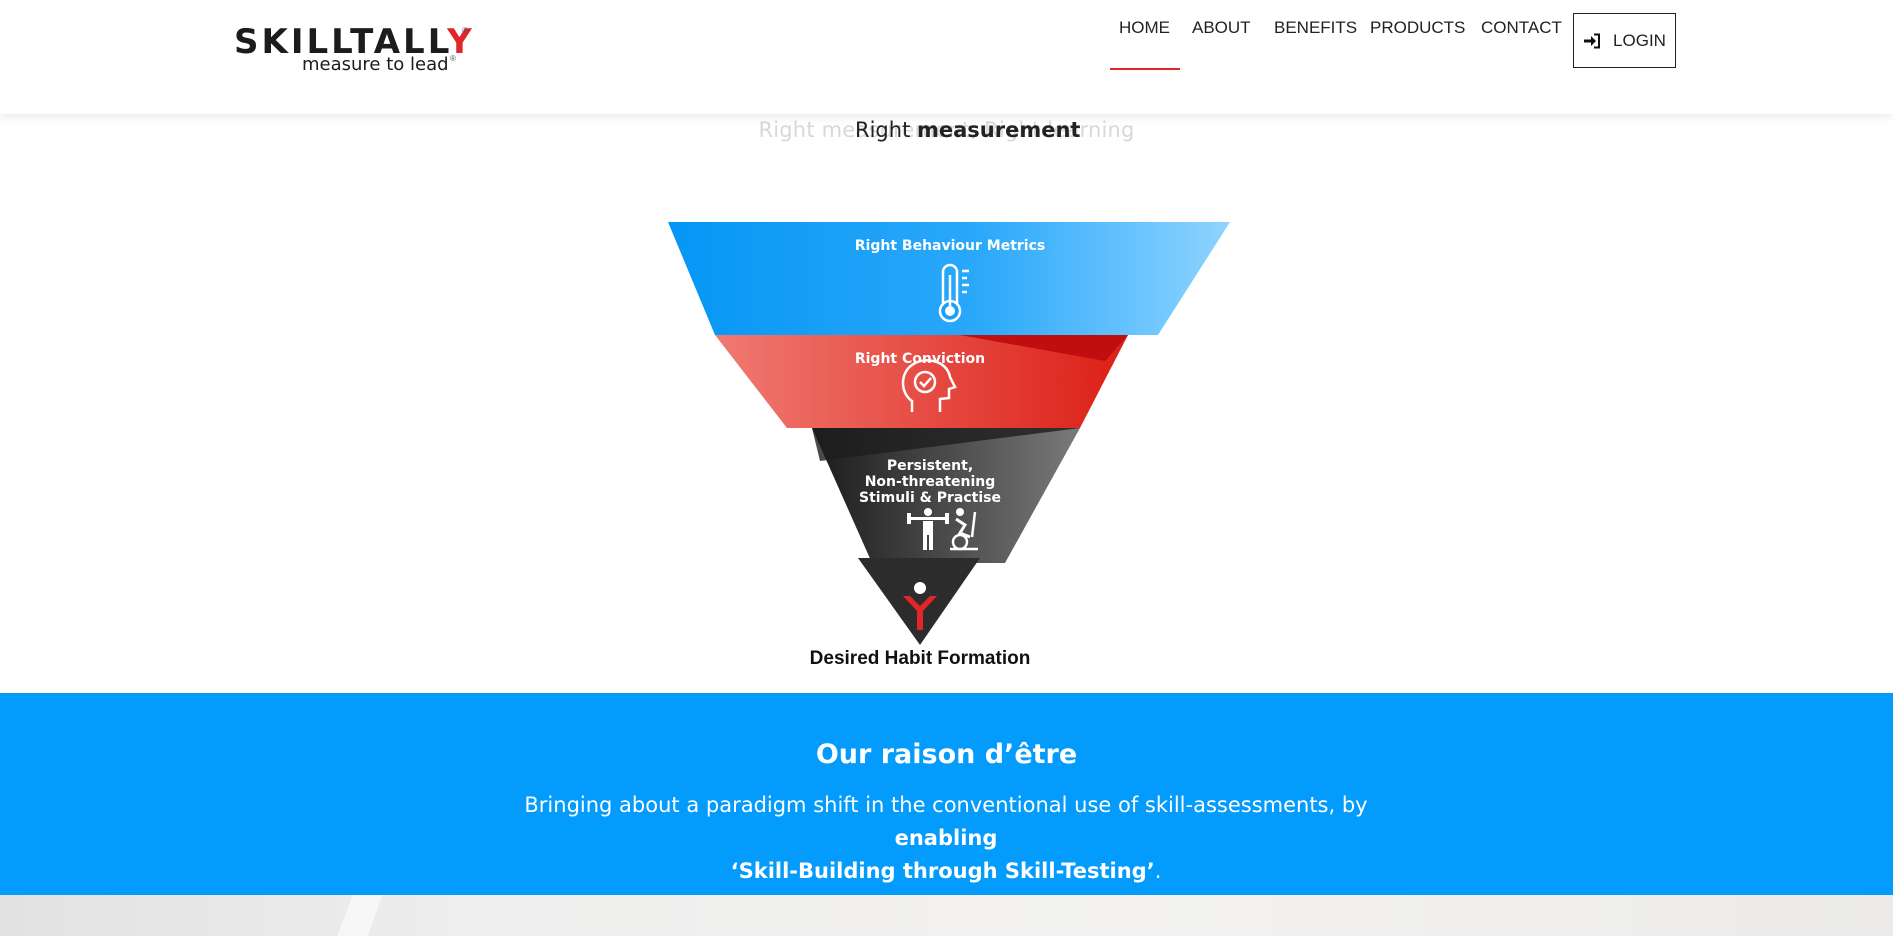 The height and width of the screenshot is (936, 1893). What do you see at coordinates (920, 359) in the screenshot?
I see `level-2-label: Right Conviction` at bounding box center [920, 359].